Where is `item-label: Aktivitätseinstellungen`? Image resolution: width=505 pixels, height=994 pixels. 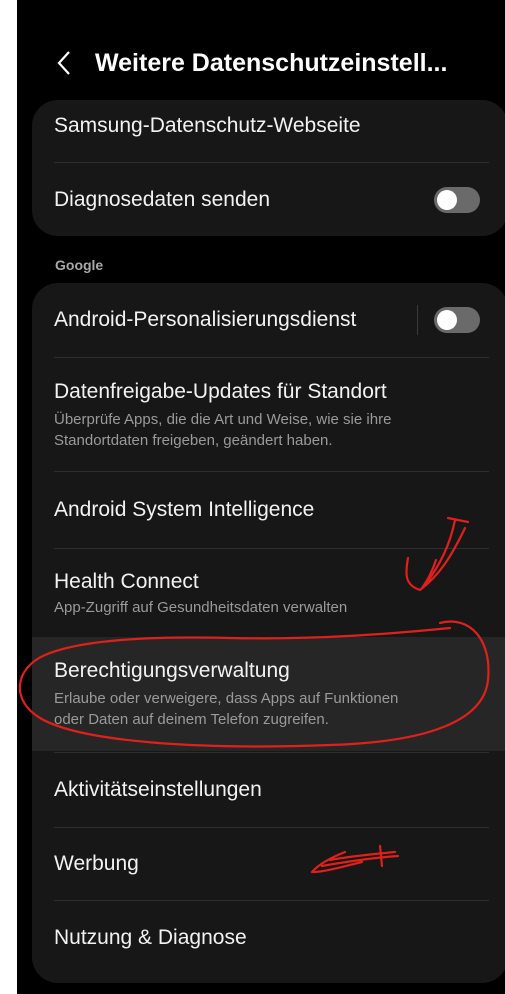
item-label: Aktivitätseinstellungen is located at coordinates (158, 789).